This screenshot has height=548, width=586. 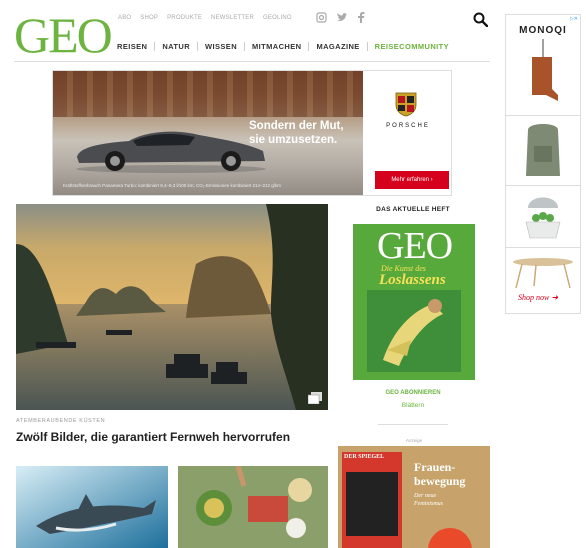 I want to click on spiegel-brand: DER SPIEGEL, so click(x=364, y=457).